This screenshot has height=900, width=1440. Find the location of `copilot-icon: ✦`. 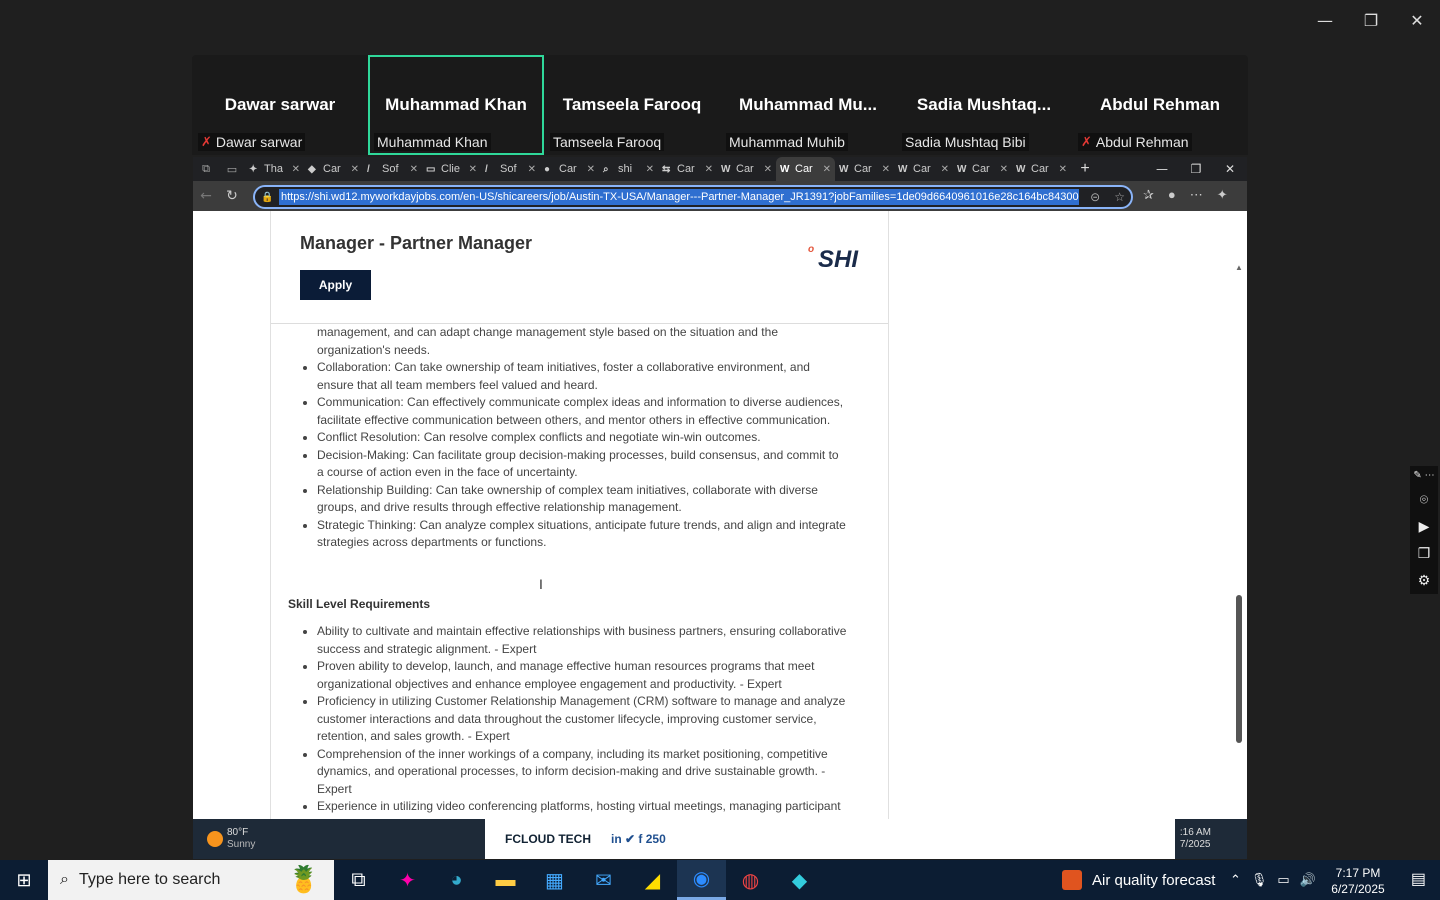

copilot-icon: ✦ is located at coordinates (1222, 195).